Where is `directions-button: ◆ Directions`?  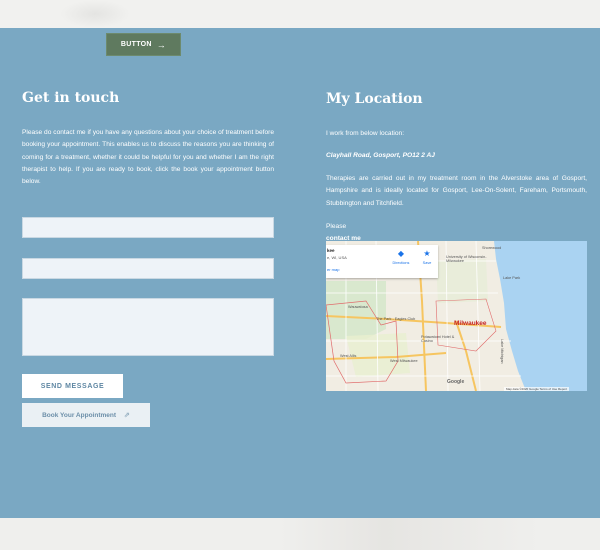 directions-button: ◆ Directions is located at coordinates (401, 257).